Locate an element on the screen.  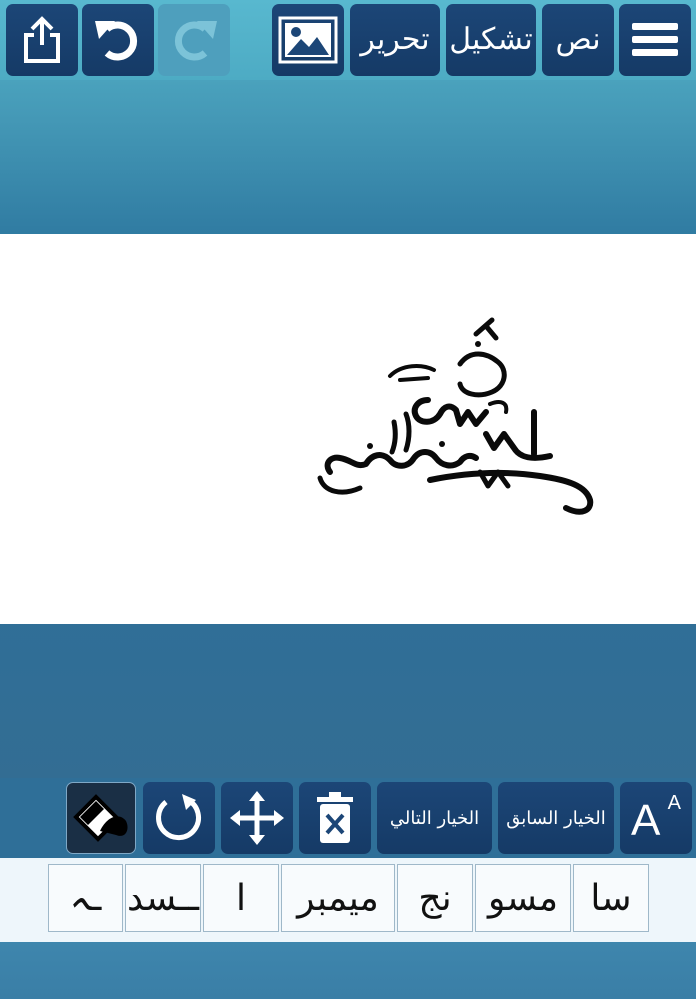
segment-item: سا is located at coordinates (611, 898).